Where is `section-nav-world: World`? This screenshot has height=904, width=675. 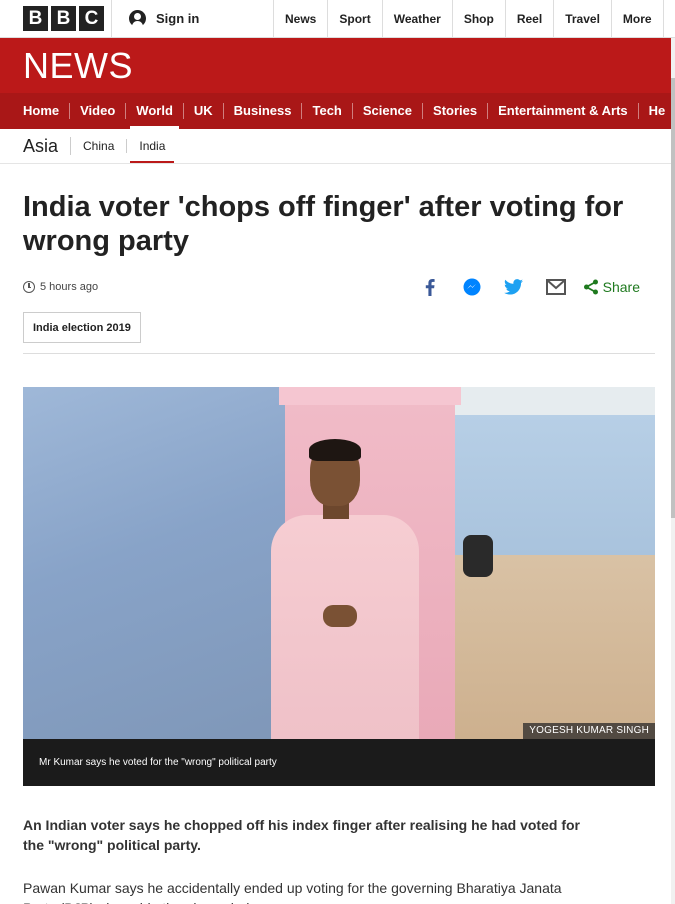
section-nav-world: World is located at coordinates (155, 116).